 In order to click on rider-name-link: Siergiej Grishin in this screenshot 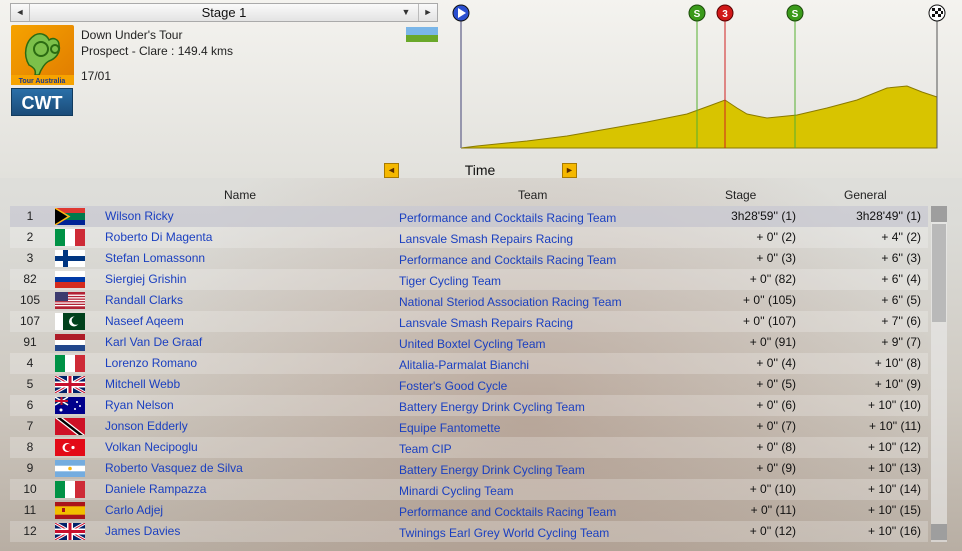, I will do `click(145, 279)`.